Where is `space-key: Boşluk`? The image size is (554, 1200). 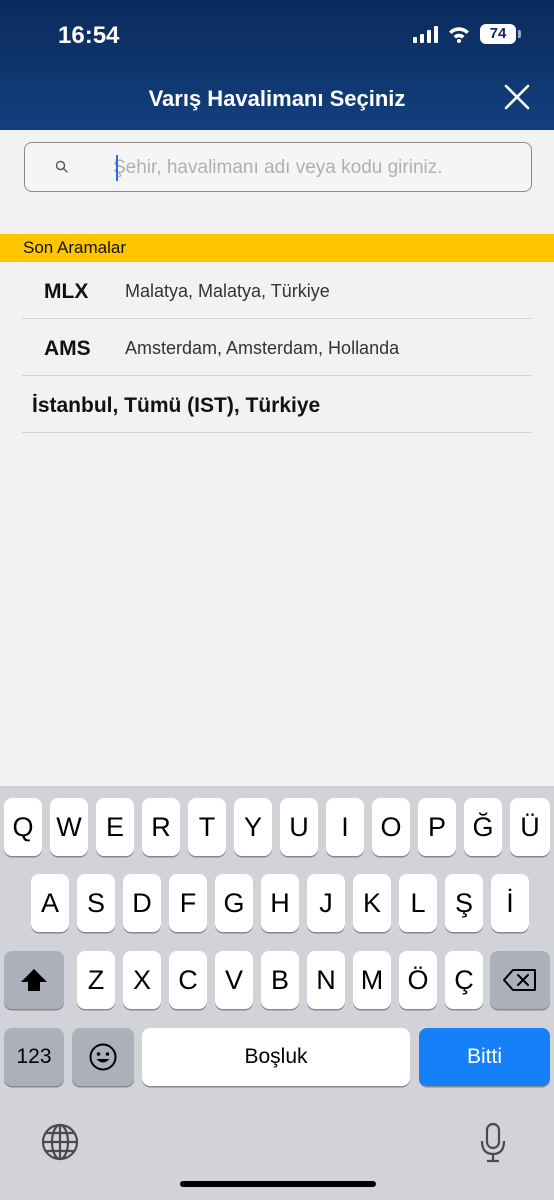
space-key: Boşluk is located at coordinates (276, 1057).